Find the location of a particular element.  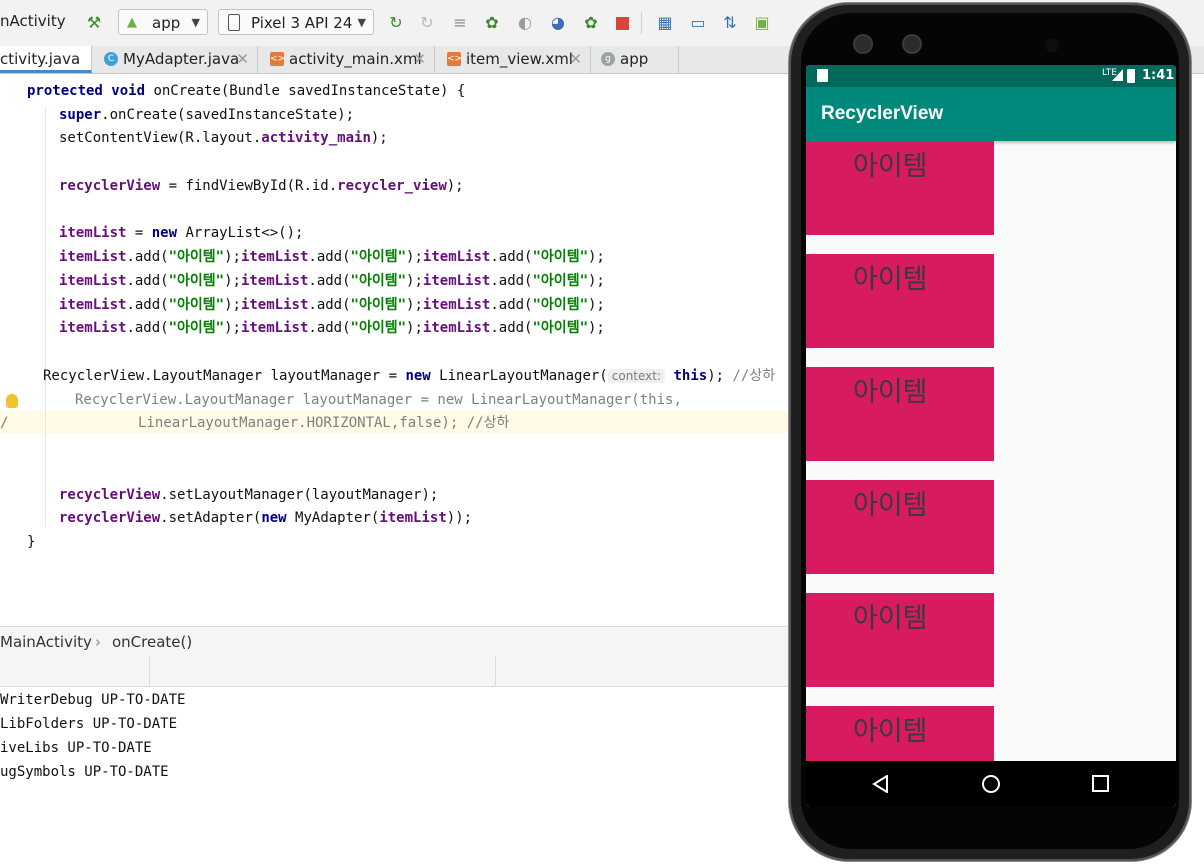

tab-label: item_view.xml is located at coordinates (519, 59).